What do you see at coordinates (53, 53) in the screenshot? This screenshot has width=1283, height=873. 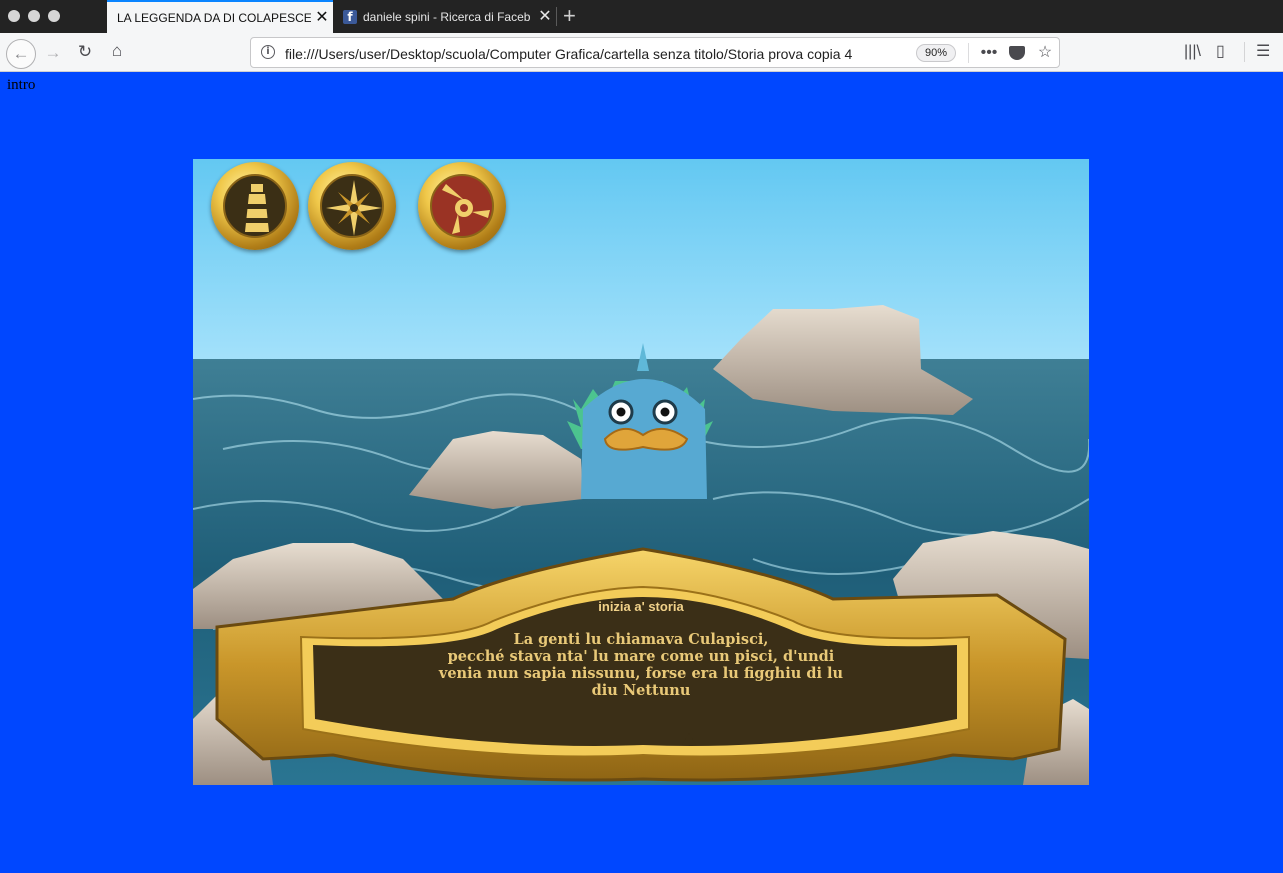 I see `forward-button: →` at bounding box center [53, 53].